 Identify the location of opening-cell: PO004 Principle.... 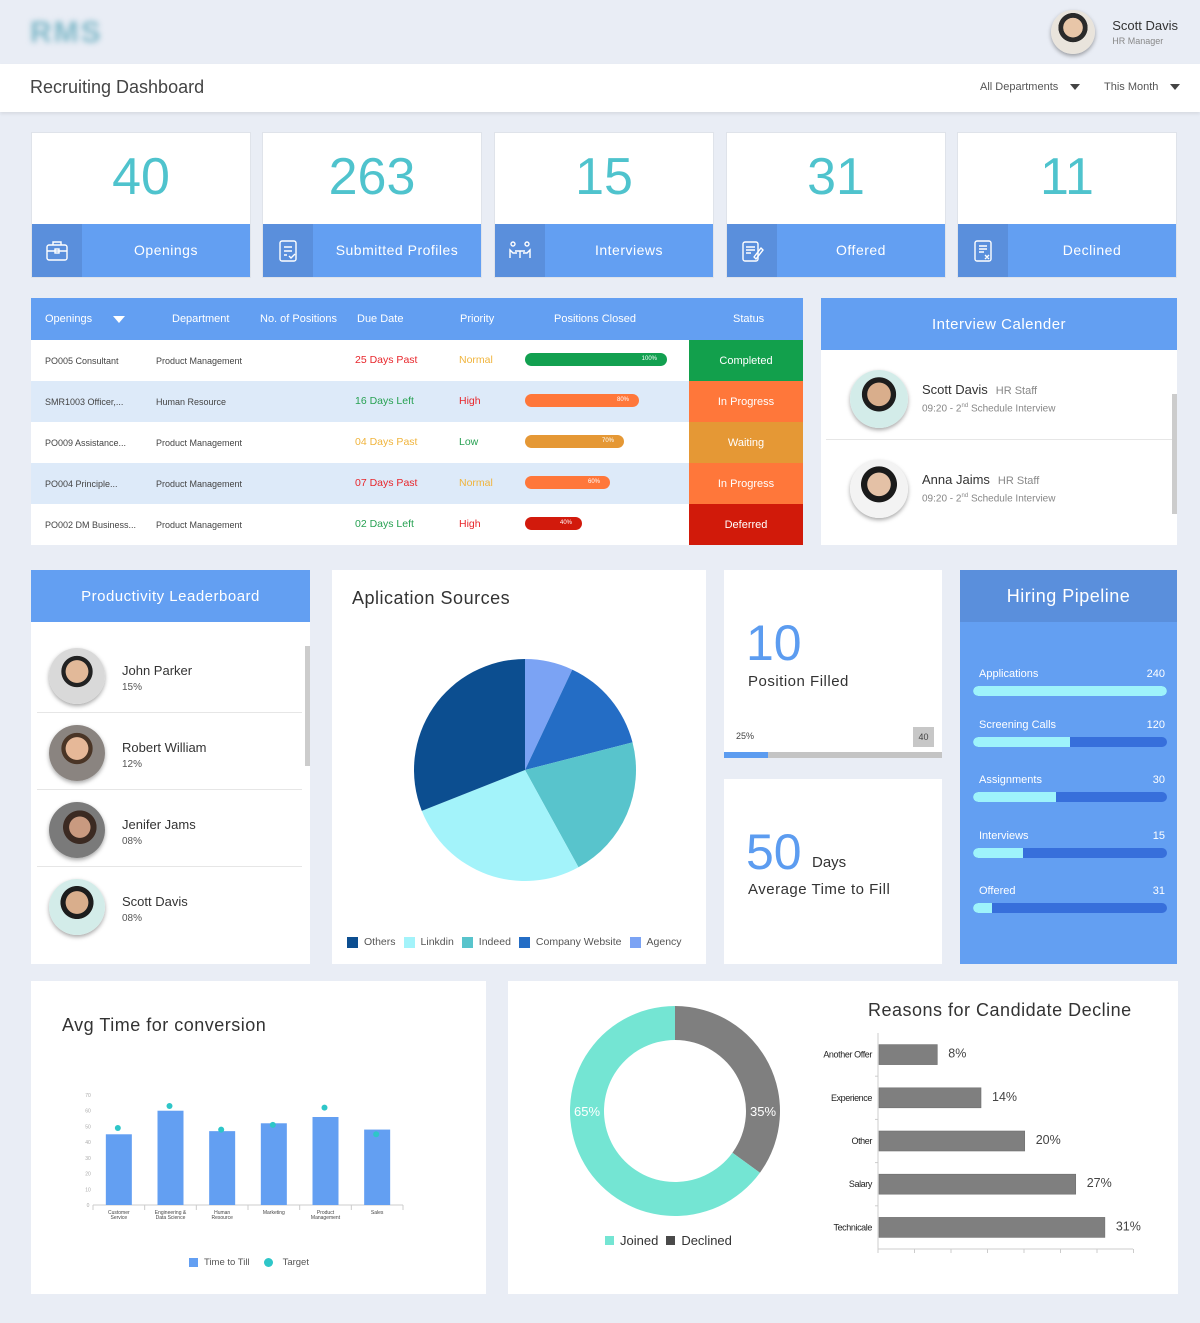
(81, 484).